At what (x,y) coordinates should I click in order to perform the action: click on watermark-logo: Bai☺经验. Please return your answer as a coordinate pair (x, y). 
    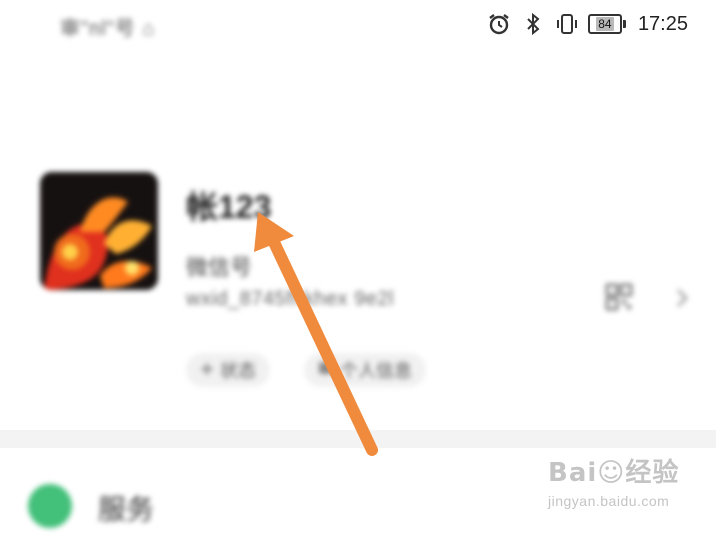
    Looking at the image, I should click on (614, 473).